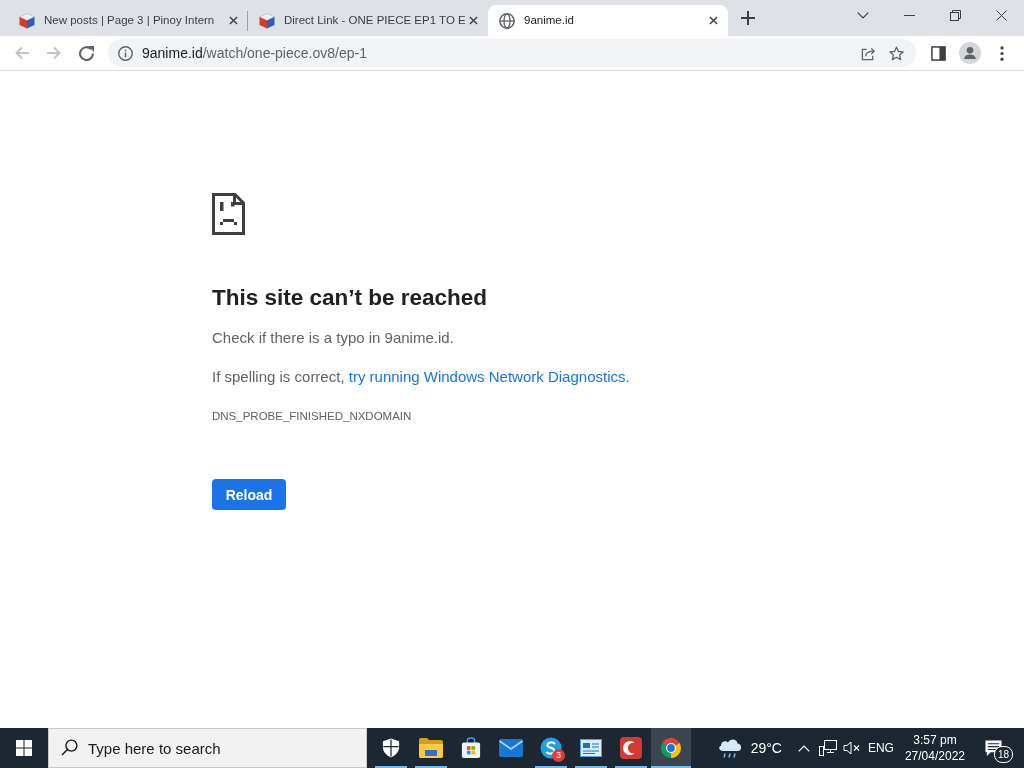  Describe the element at coordinates (24, 748) in the screenshot. I see `start-icon` at that location.